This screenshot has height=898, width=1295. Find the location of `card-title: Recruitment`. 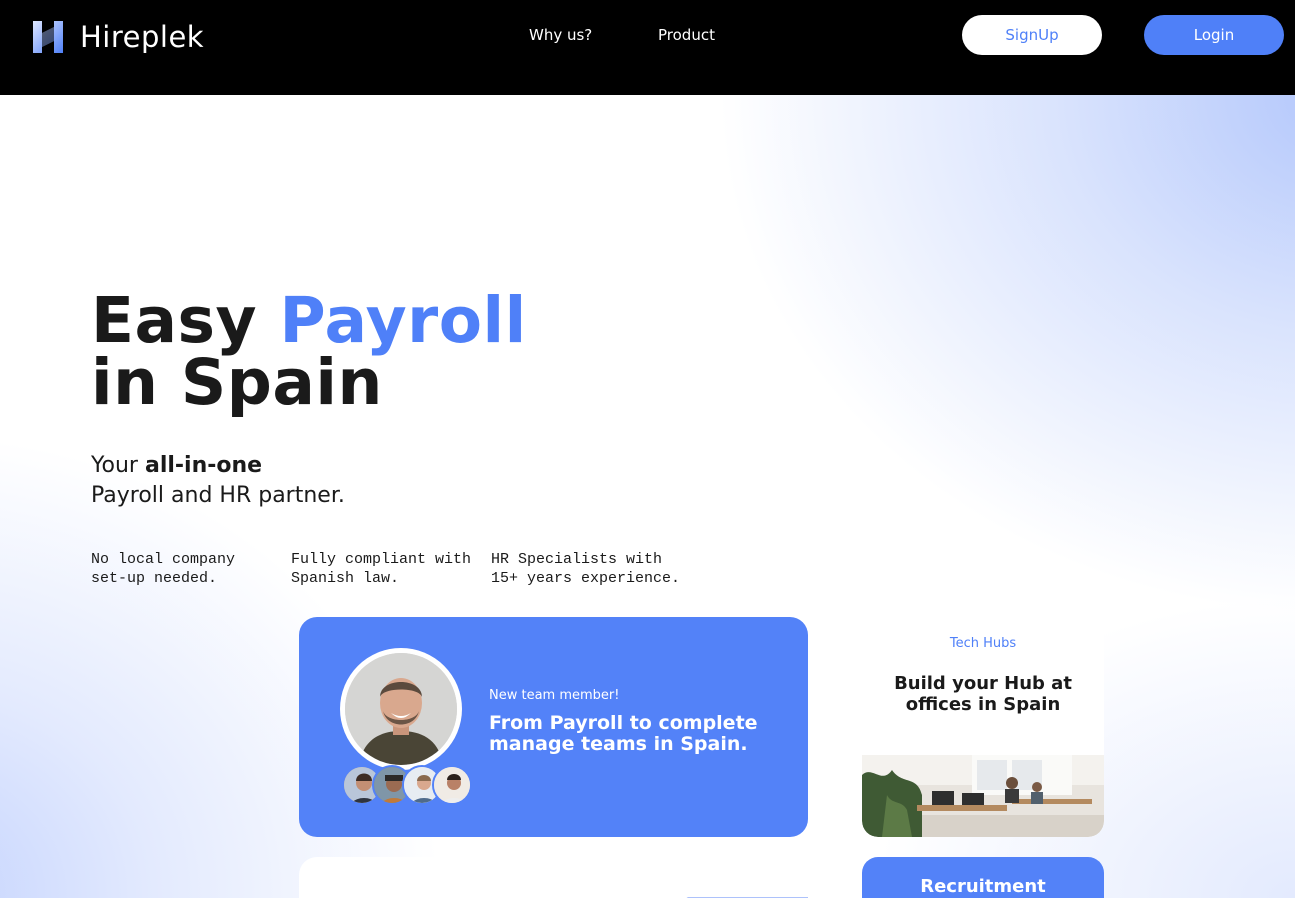

card-title: Recruitment is located at coordinates (983, 886).